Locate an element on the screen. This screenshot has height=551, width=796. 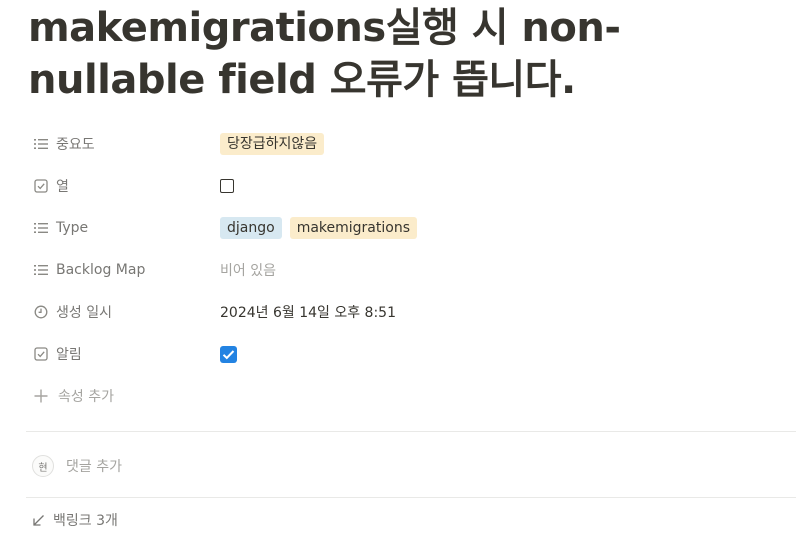
property-label: 알림 is located at coordinates (69, 355).